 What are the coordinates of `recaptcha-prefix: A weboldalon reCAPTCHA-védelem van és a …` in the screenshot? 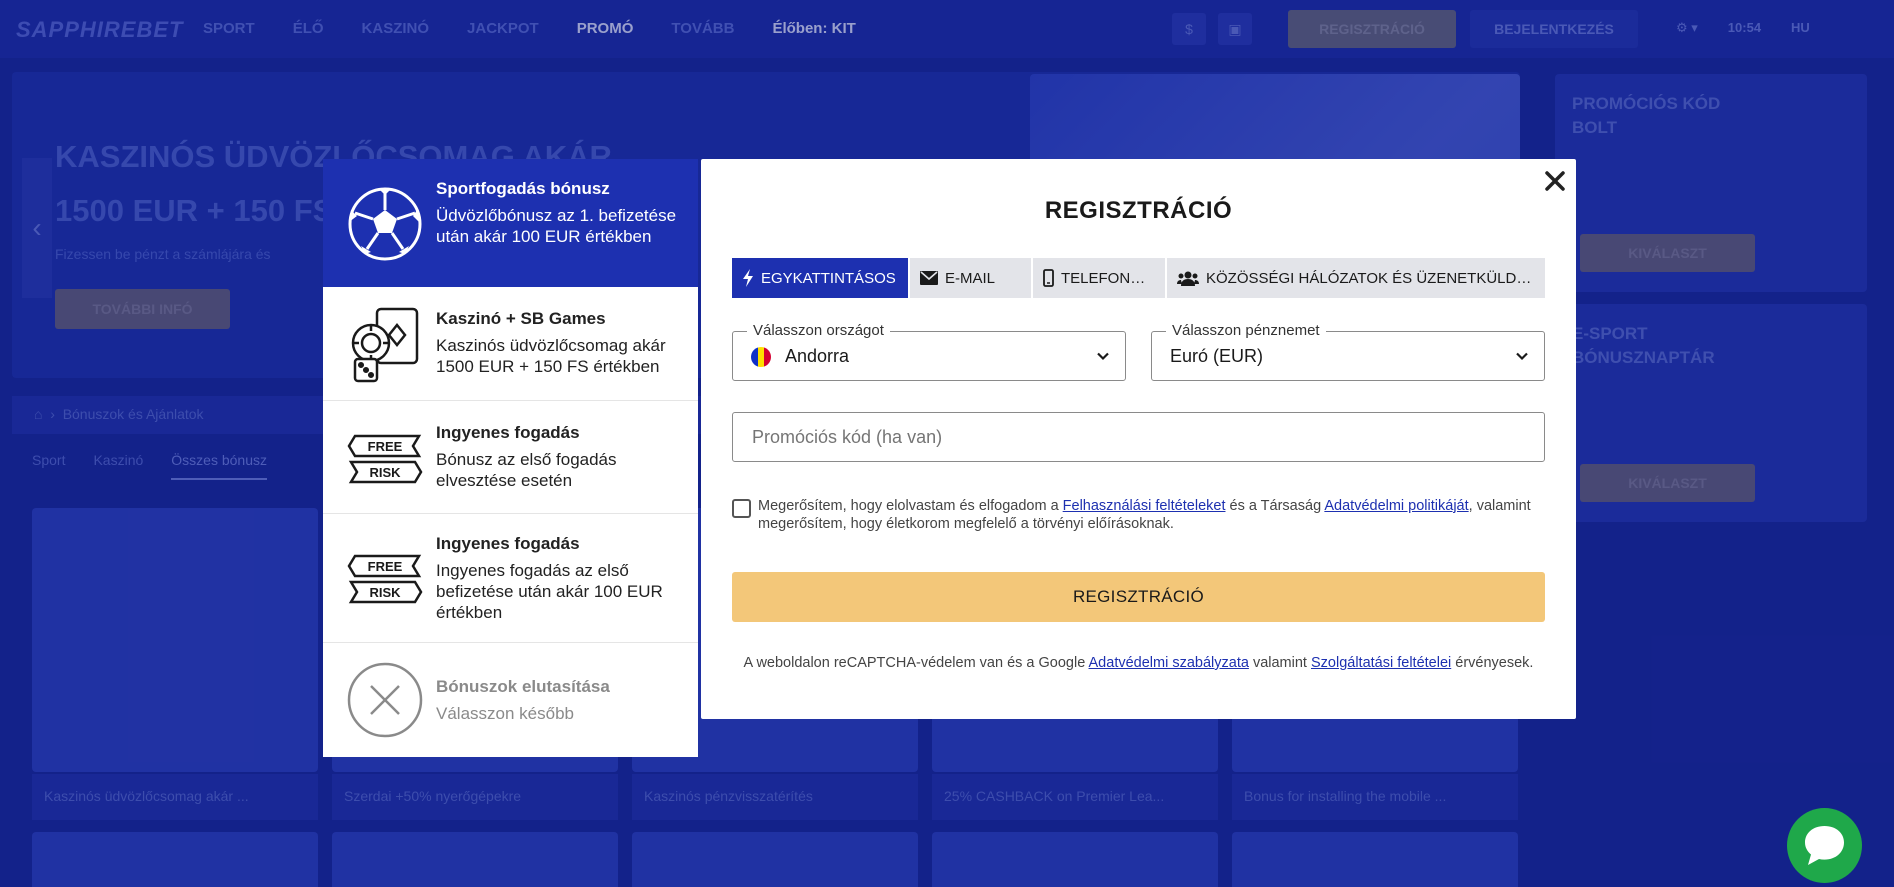 It's located at (916, 663).